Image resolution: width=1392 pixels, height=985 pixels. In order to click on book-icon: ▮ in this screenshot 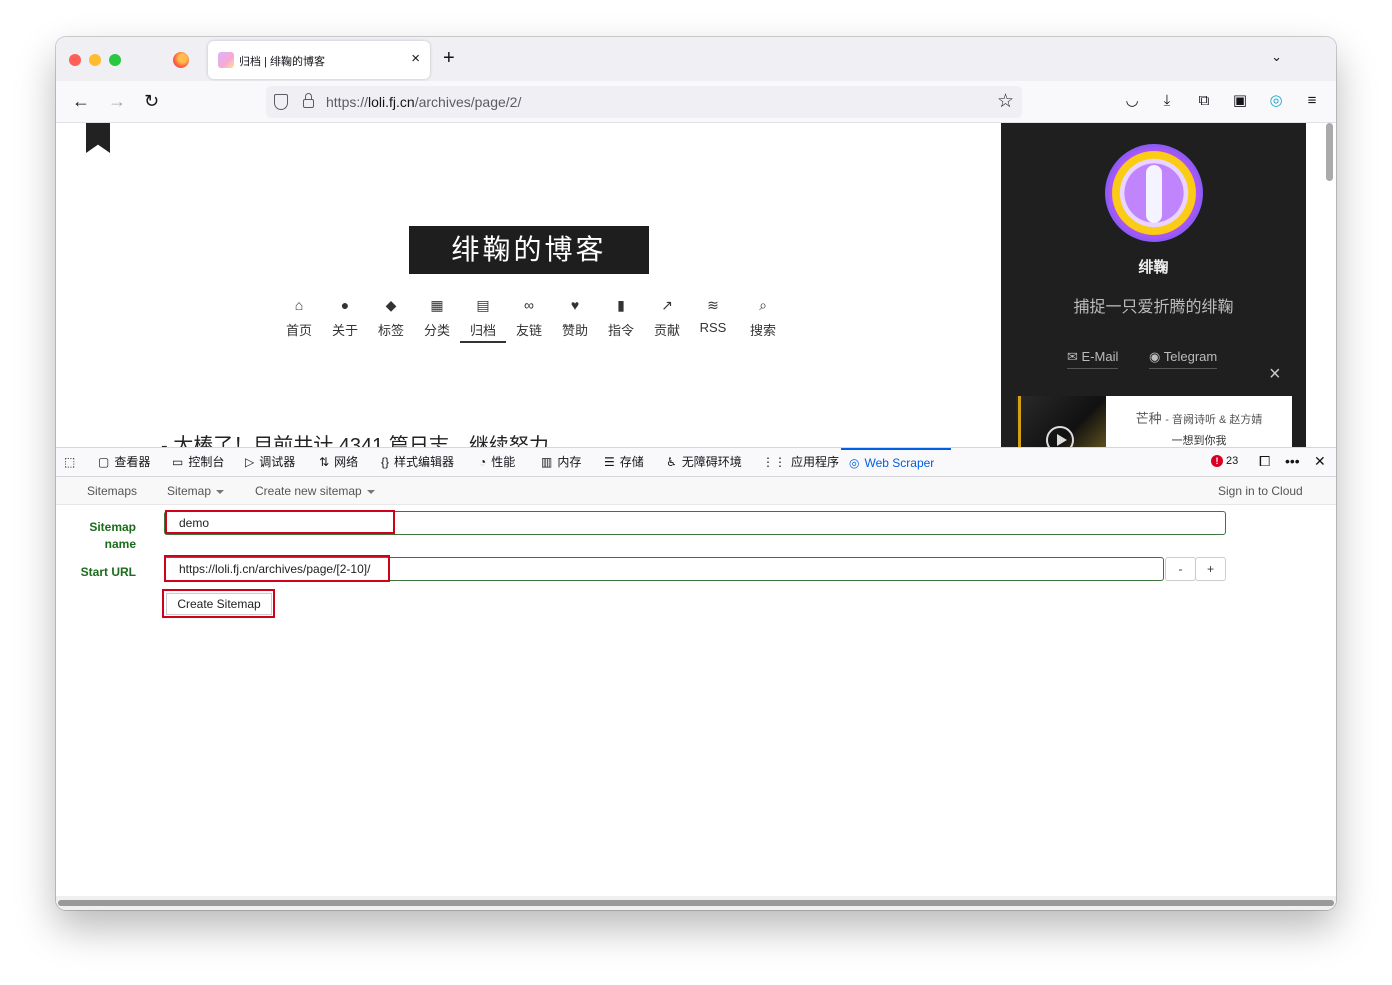, I will do `click(621, 305)`.